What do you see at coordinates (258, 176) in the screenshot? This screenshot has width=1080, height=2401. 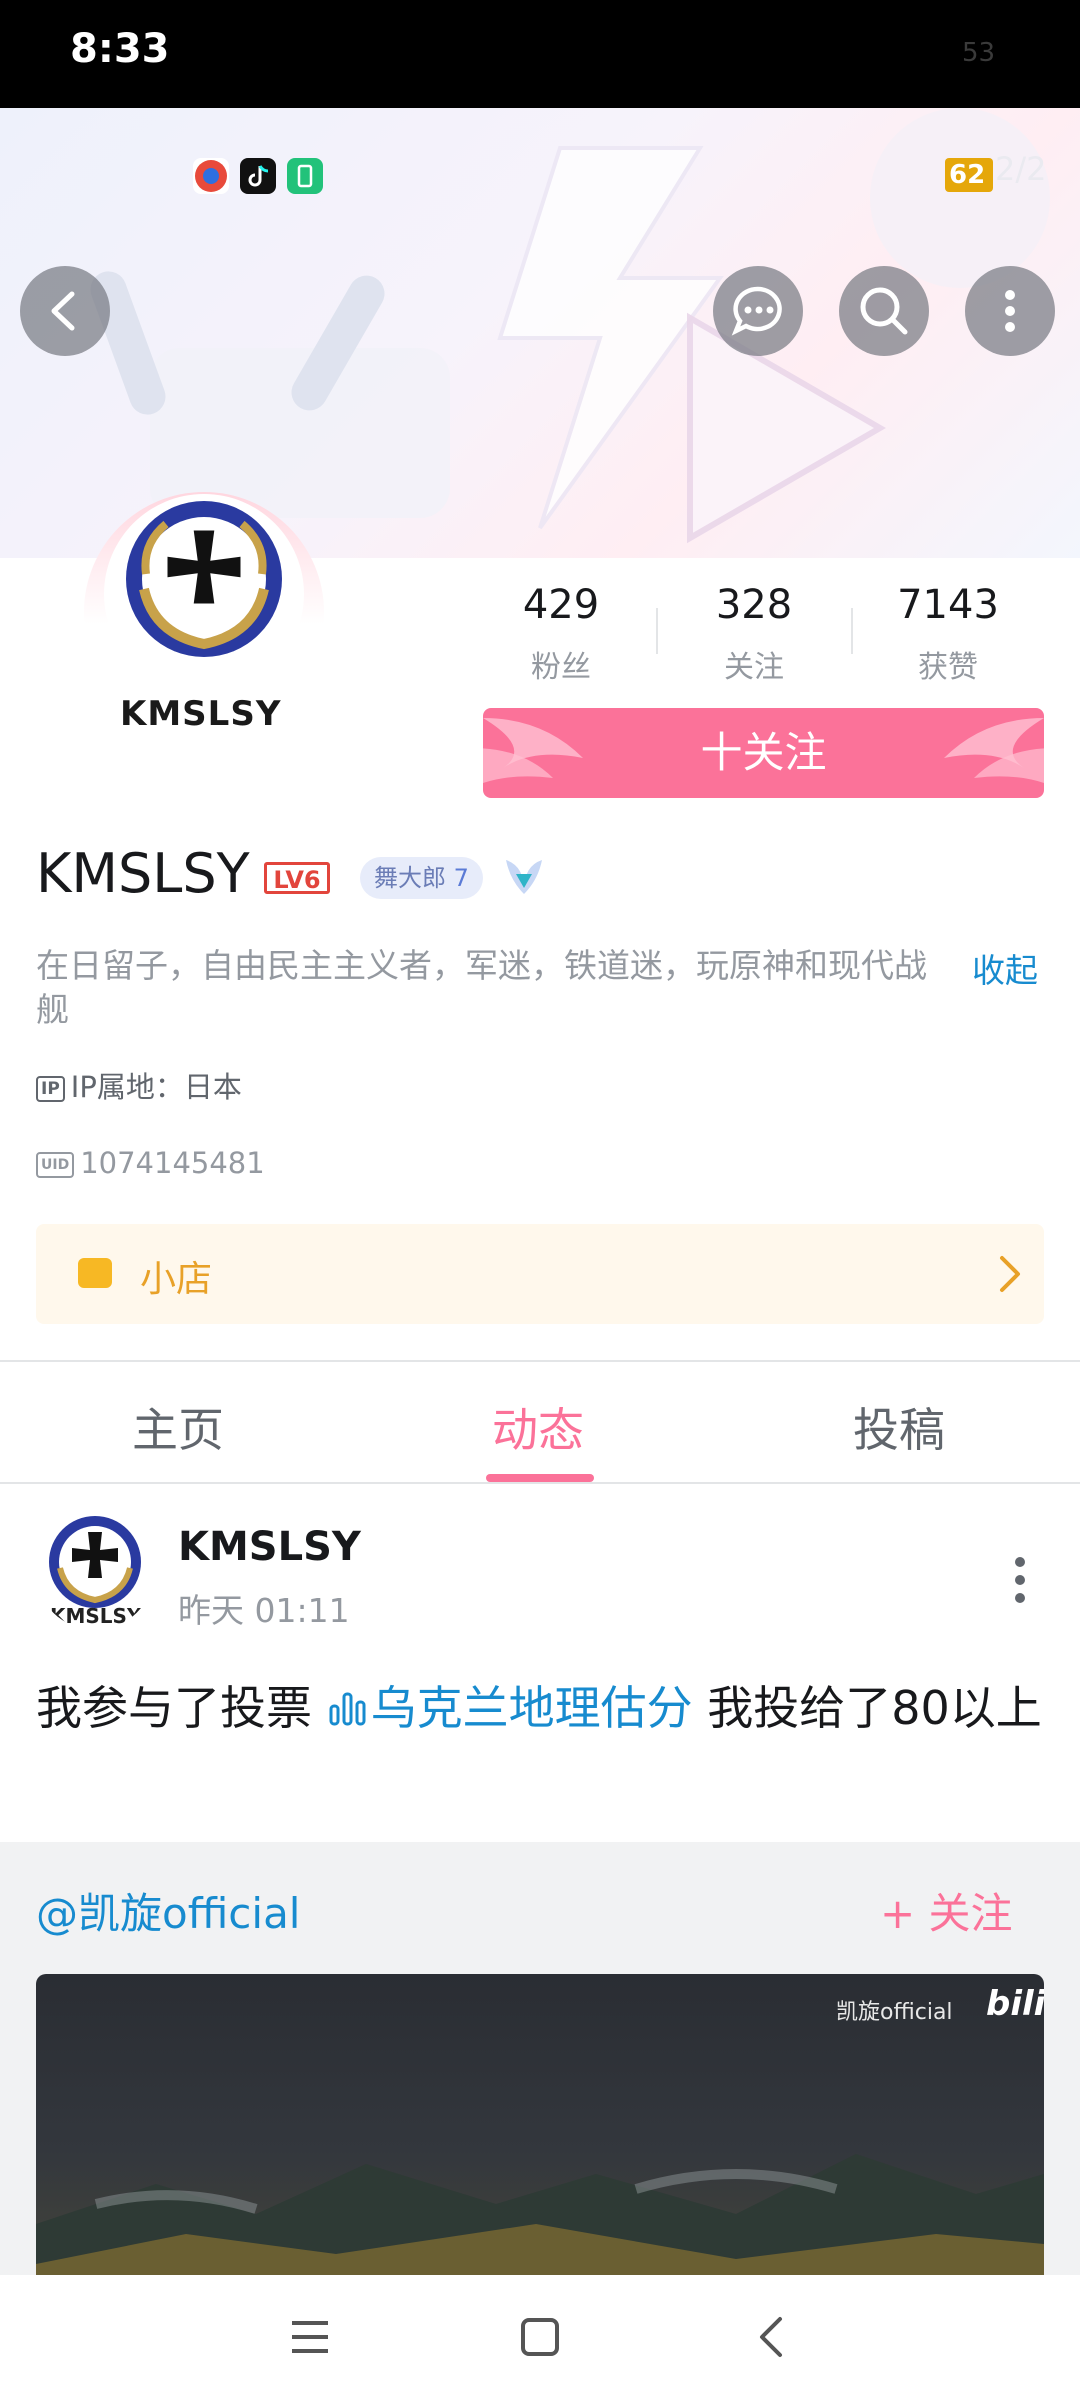 I see `tiktok-app-icon` at bounding box center [258, 176].